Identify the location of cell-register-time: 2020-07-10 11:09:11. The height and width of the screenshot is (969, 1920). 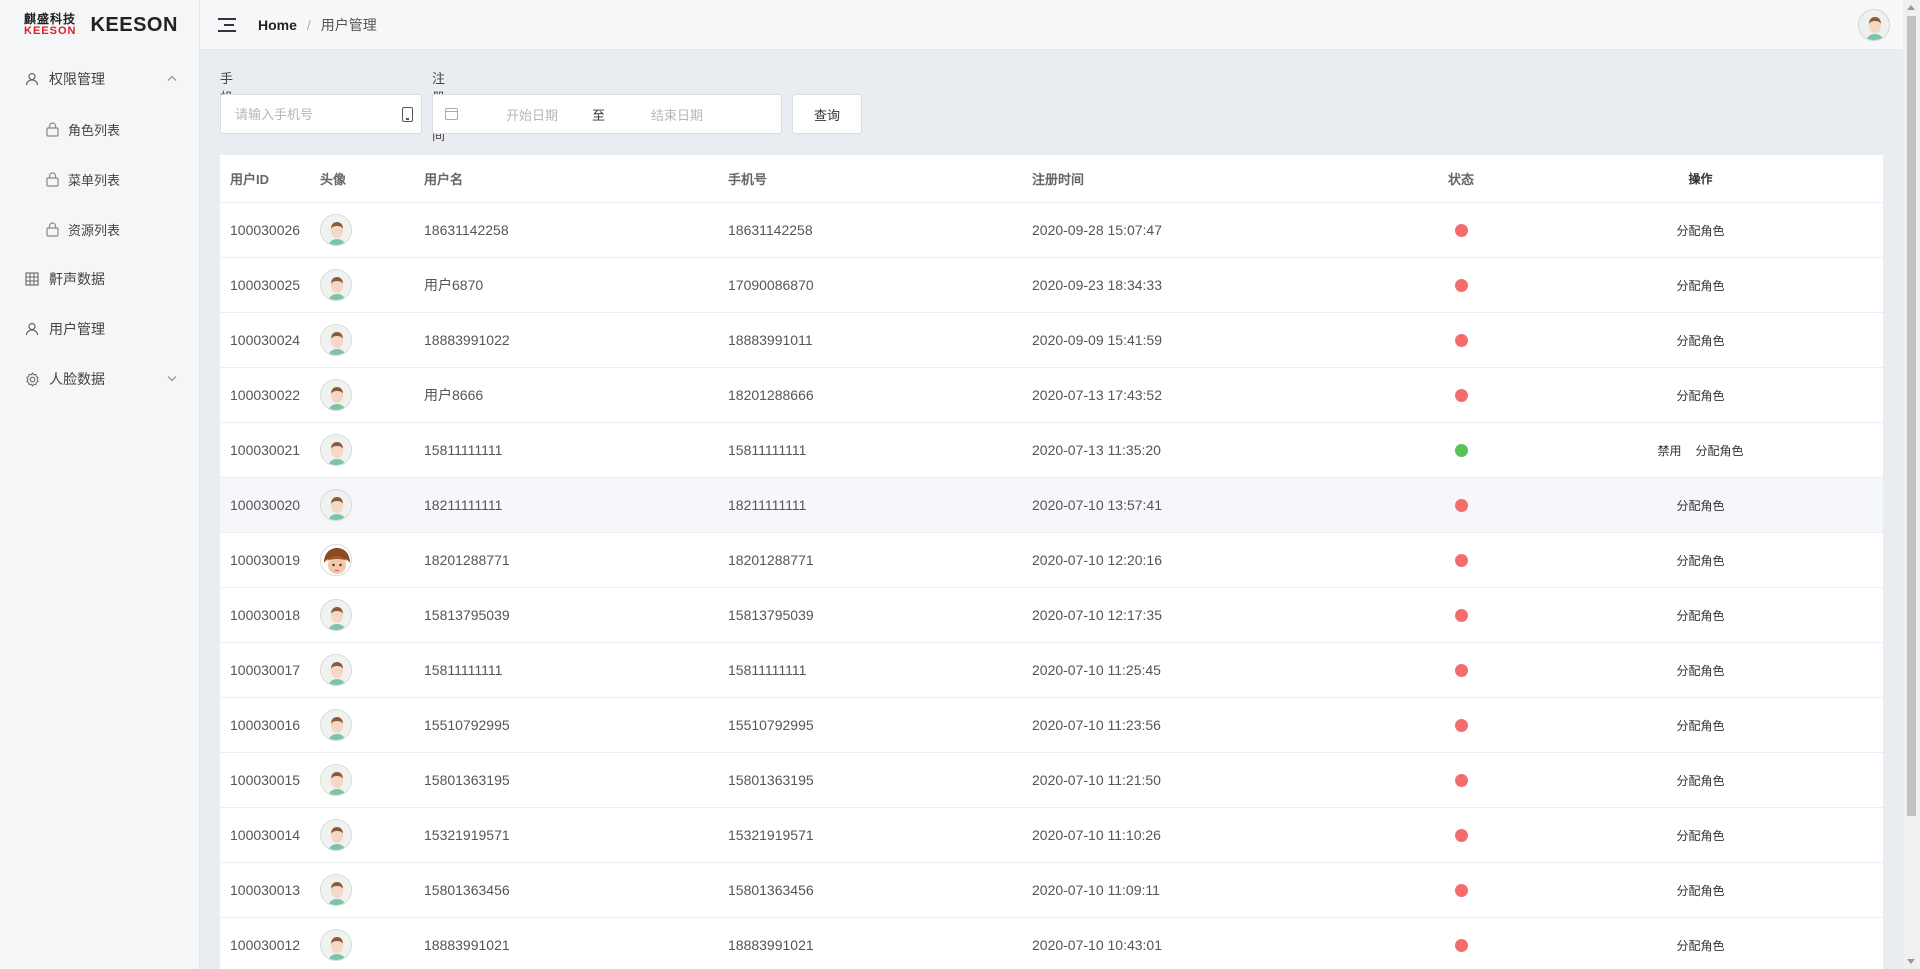
(1096, 890).